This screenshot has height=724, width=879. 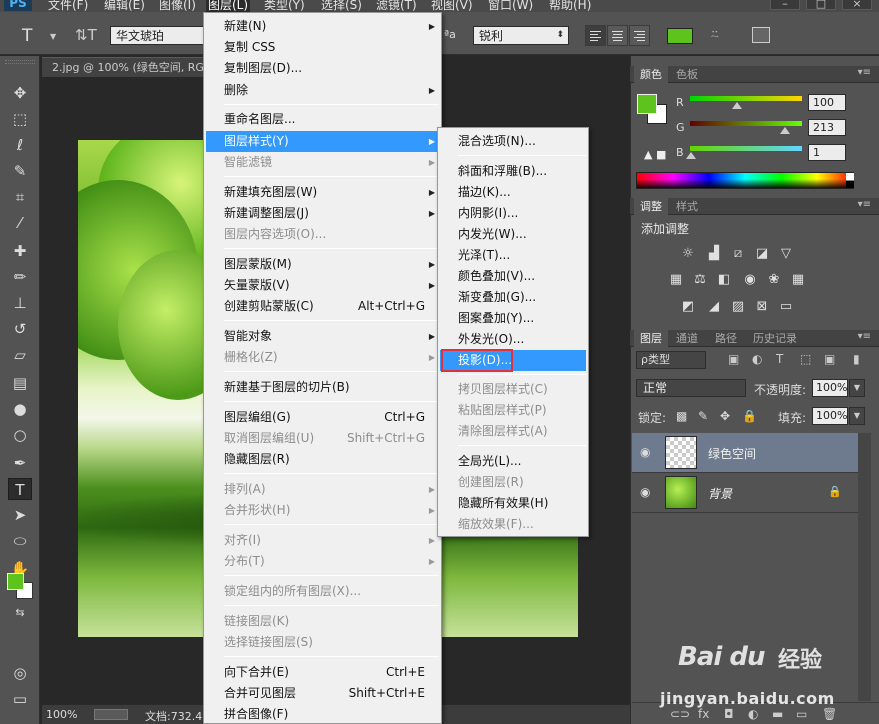 I want to click on menu-help: 帮助(H), so click(x=570, y=6).